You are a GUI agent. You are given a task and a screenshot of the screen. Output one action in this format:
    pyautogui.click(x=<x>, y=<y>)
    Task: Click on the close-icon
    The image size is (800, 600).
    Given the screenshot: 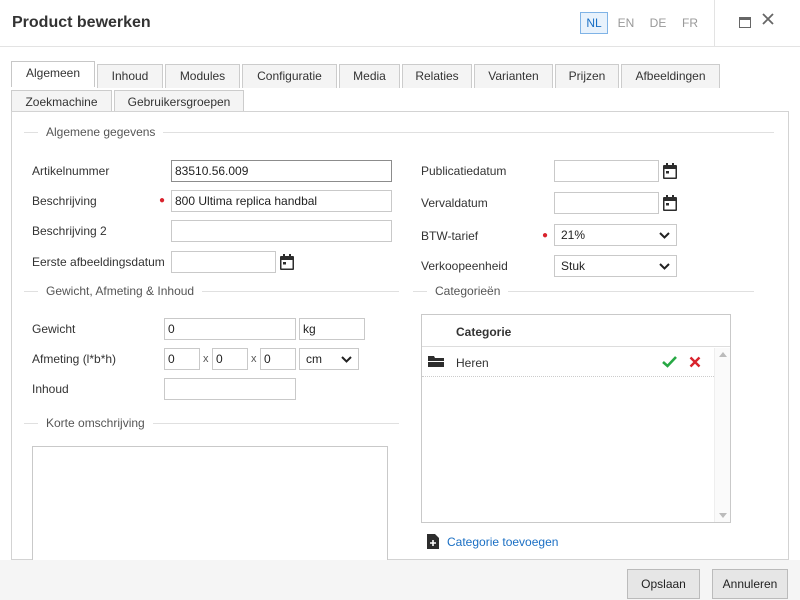 What is the action you would take?
    pyautogui.click(x=768, y=20)
    